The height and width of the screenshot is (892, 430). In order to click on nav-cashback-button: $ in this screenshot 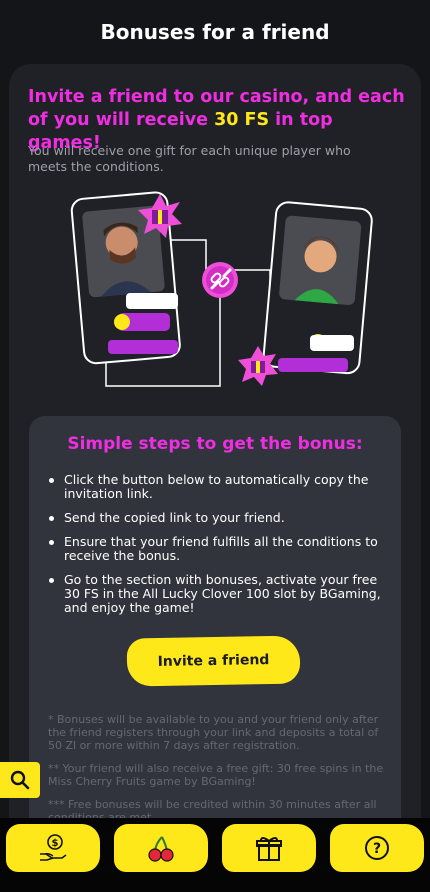, I will do `click(53, 848)`.